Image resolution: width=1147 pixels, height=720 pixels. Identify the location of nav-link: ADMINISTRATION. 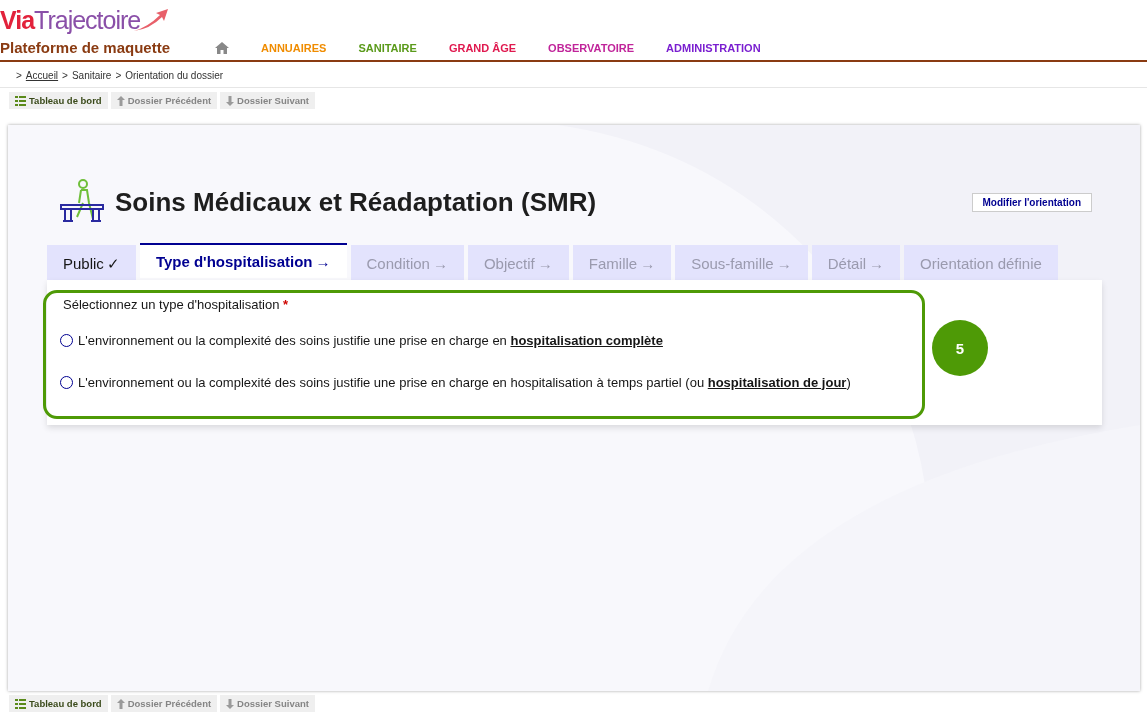
(713, 48).